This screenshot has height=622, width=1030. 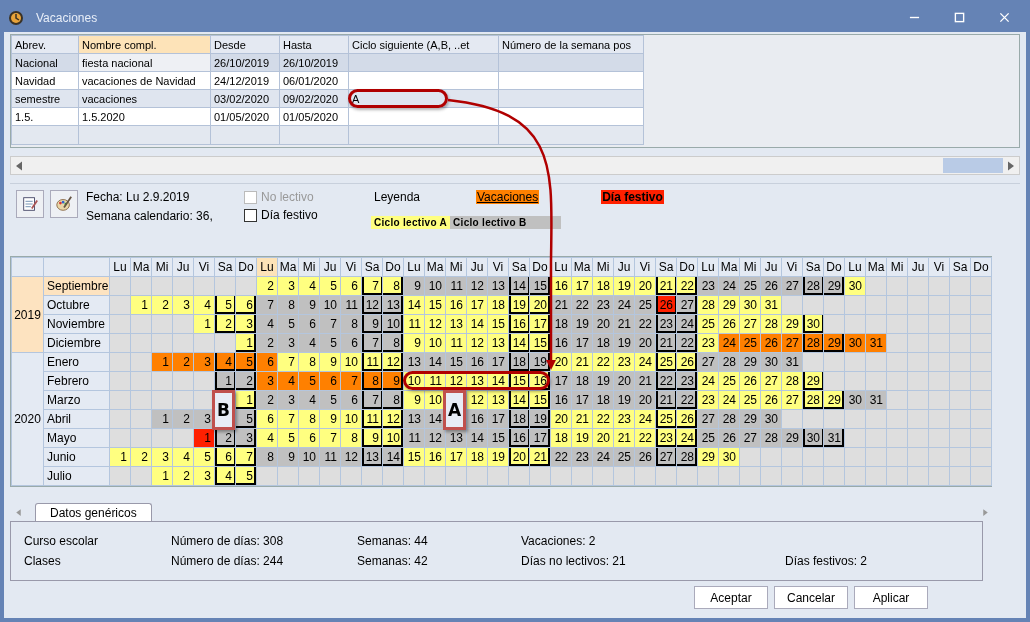 What do you see at coordinates (423, 44) in the screenshot?
I see `column-header: Ciclo siguiente (A,B, ..et` at bounding box center [423, 44].